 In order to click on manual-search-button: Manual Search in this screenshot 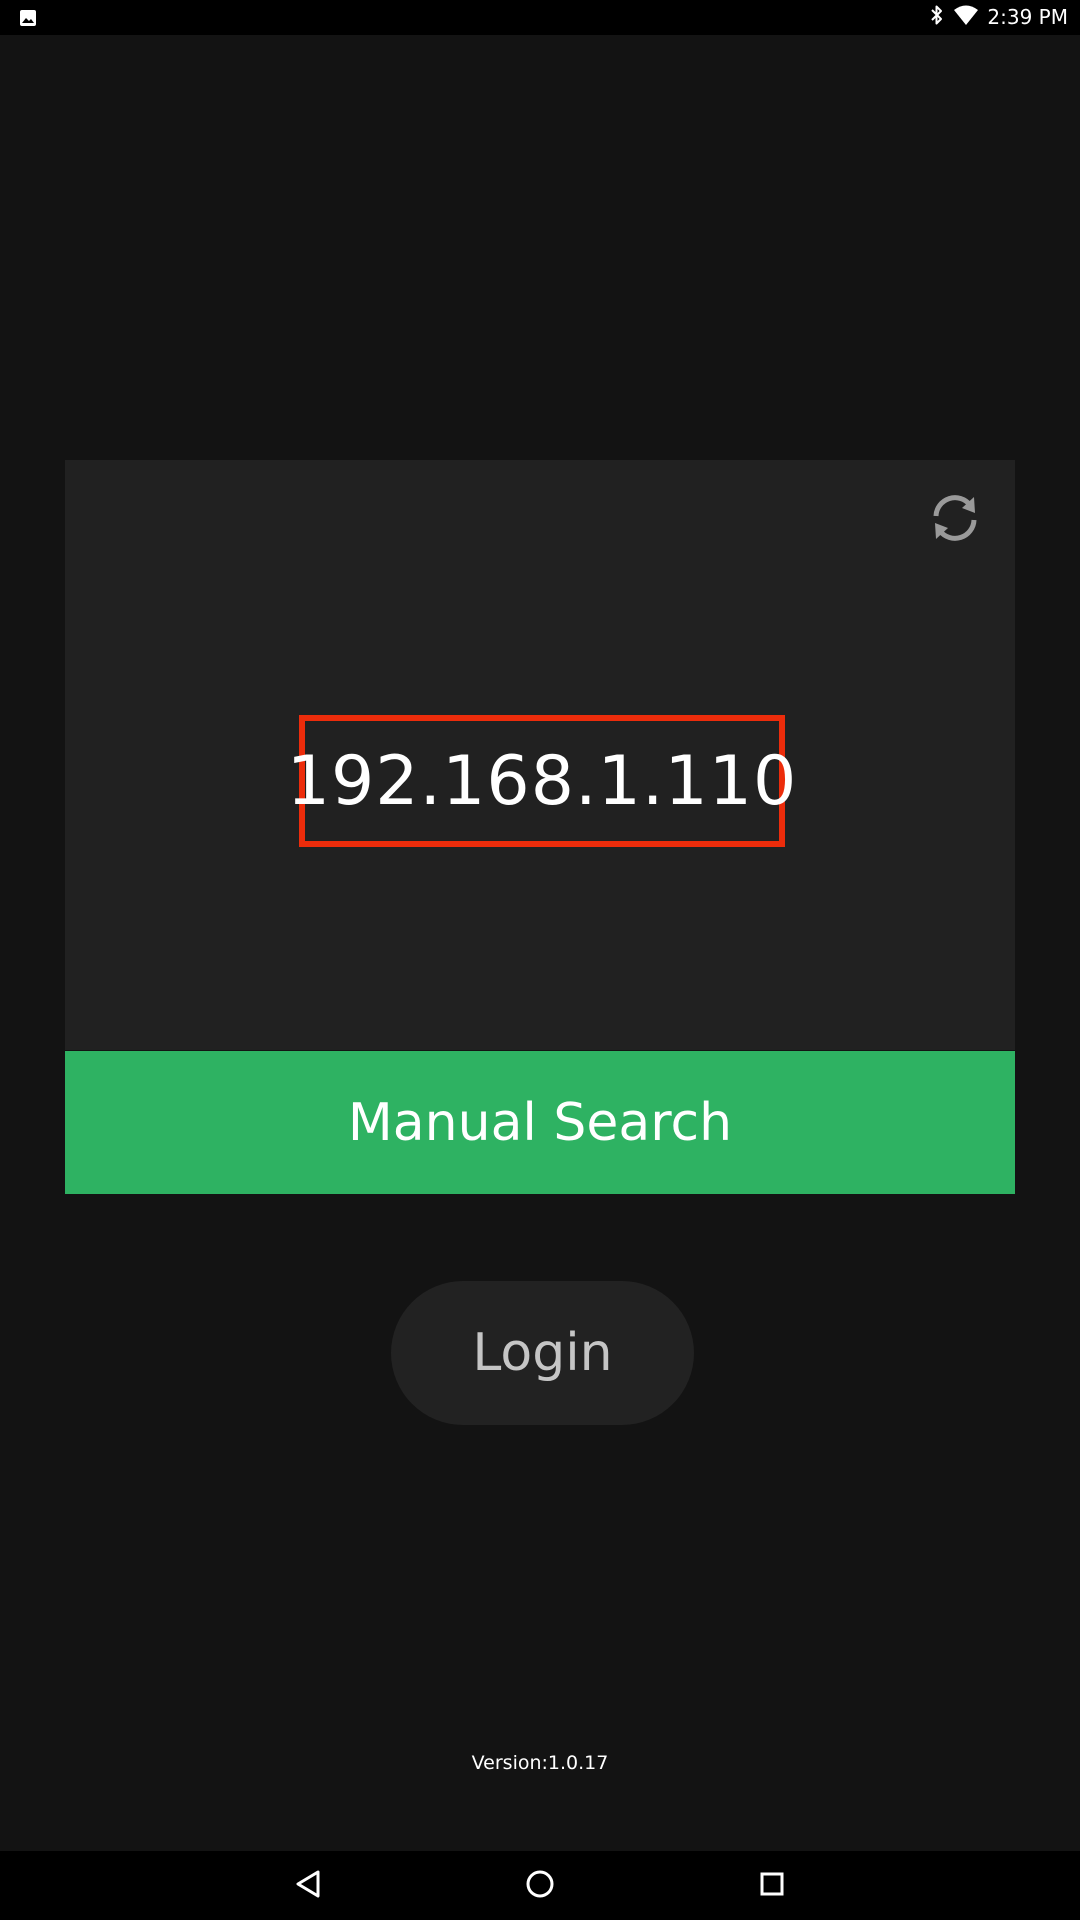, I will do `click(540, 1122)`.